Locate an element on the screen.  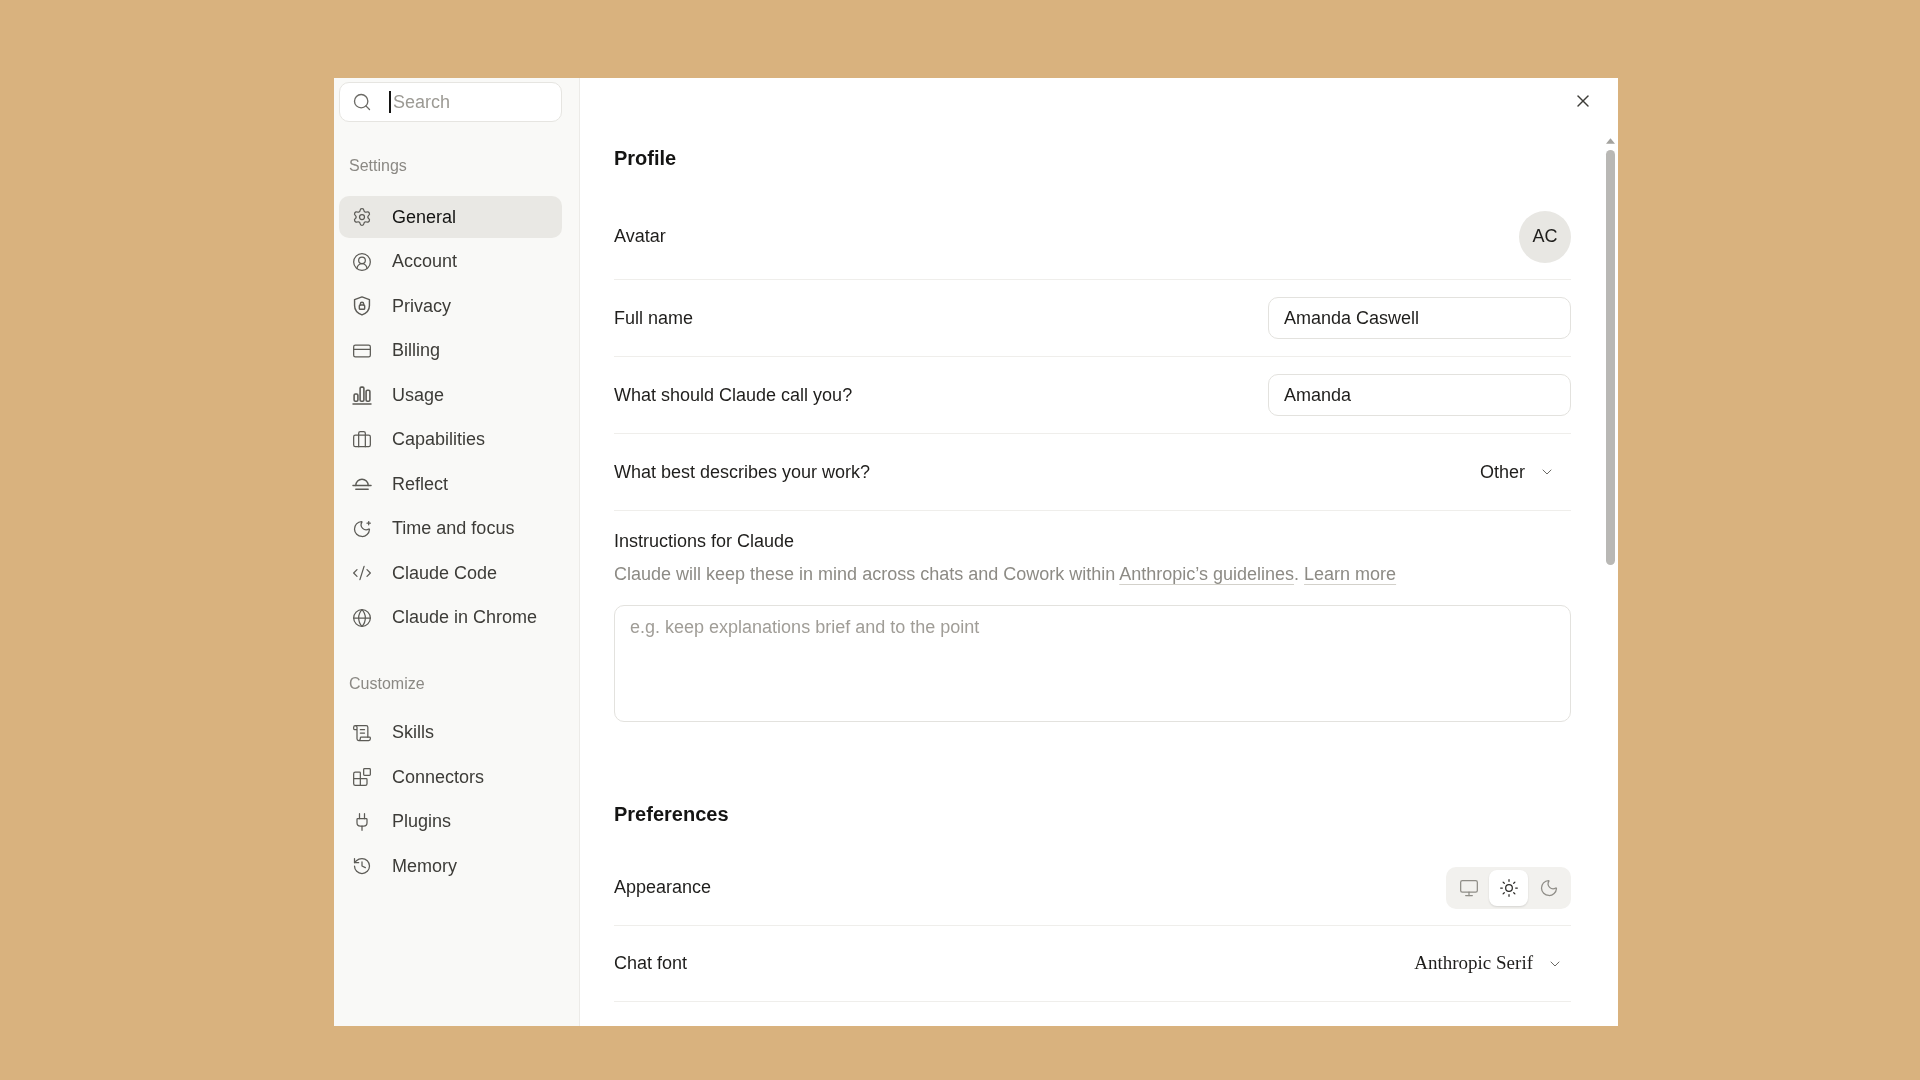
theme-option is located at coordinates (1508, 887).